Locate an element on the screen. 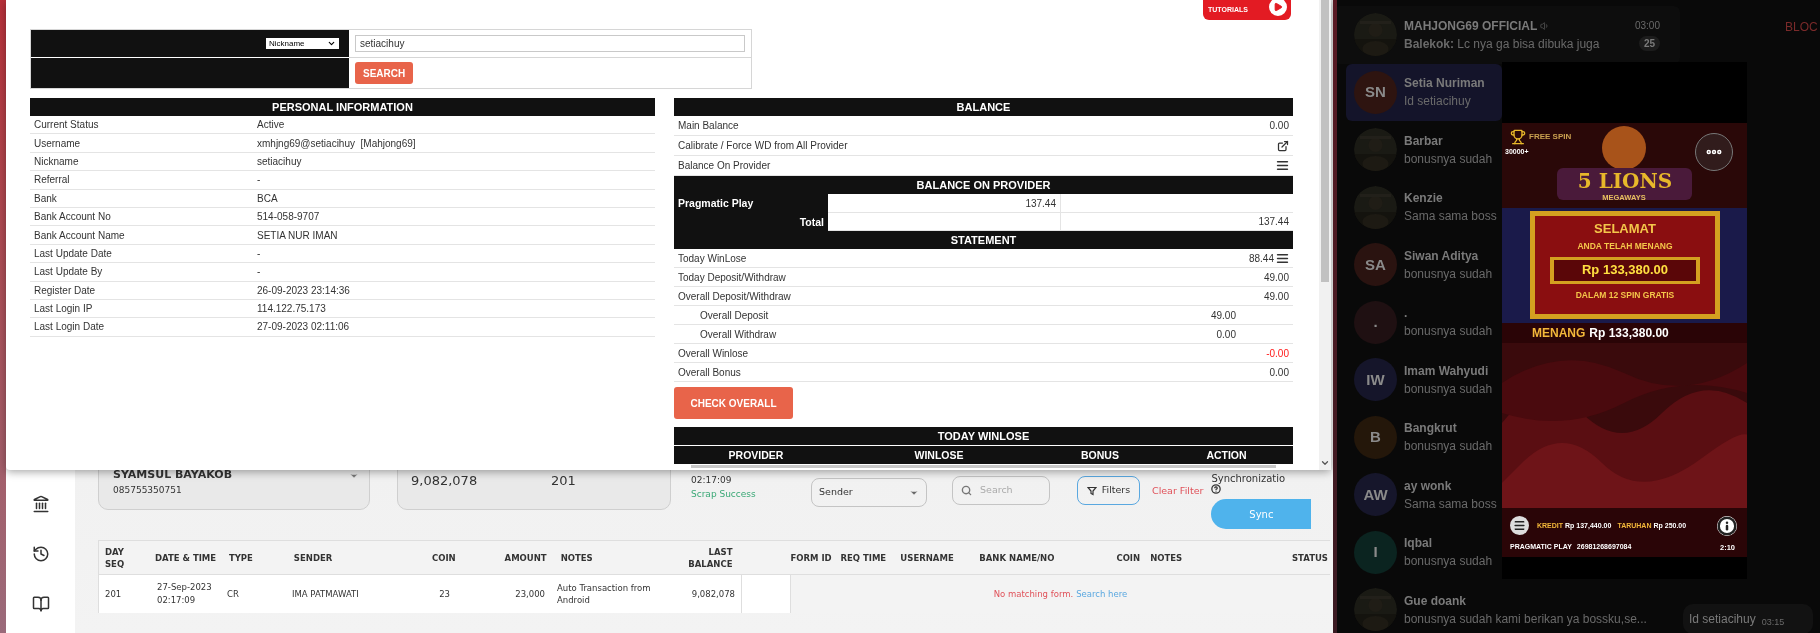  info-label: Register Date is located at coordinates (65, 290).